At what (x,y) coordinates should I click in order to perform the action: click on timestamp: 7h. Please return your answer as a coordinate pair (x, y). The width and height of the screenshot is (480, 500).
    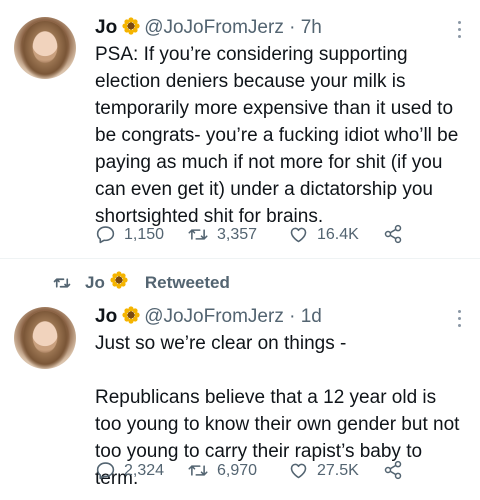
    Looking at the image, I should click on (311, 27).